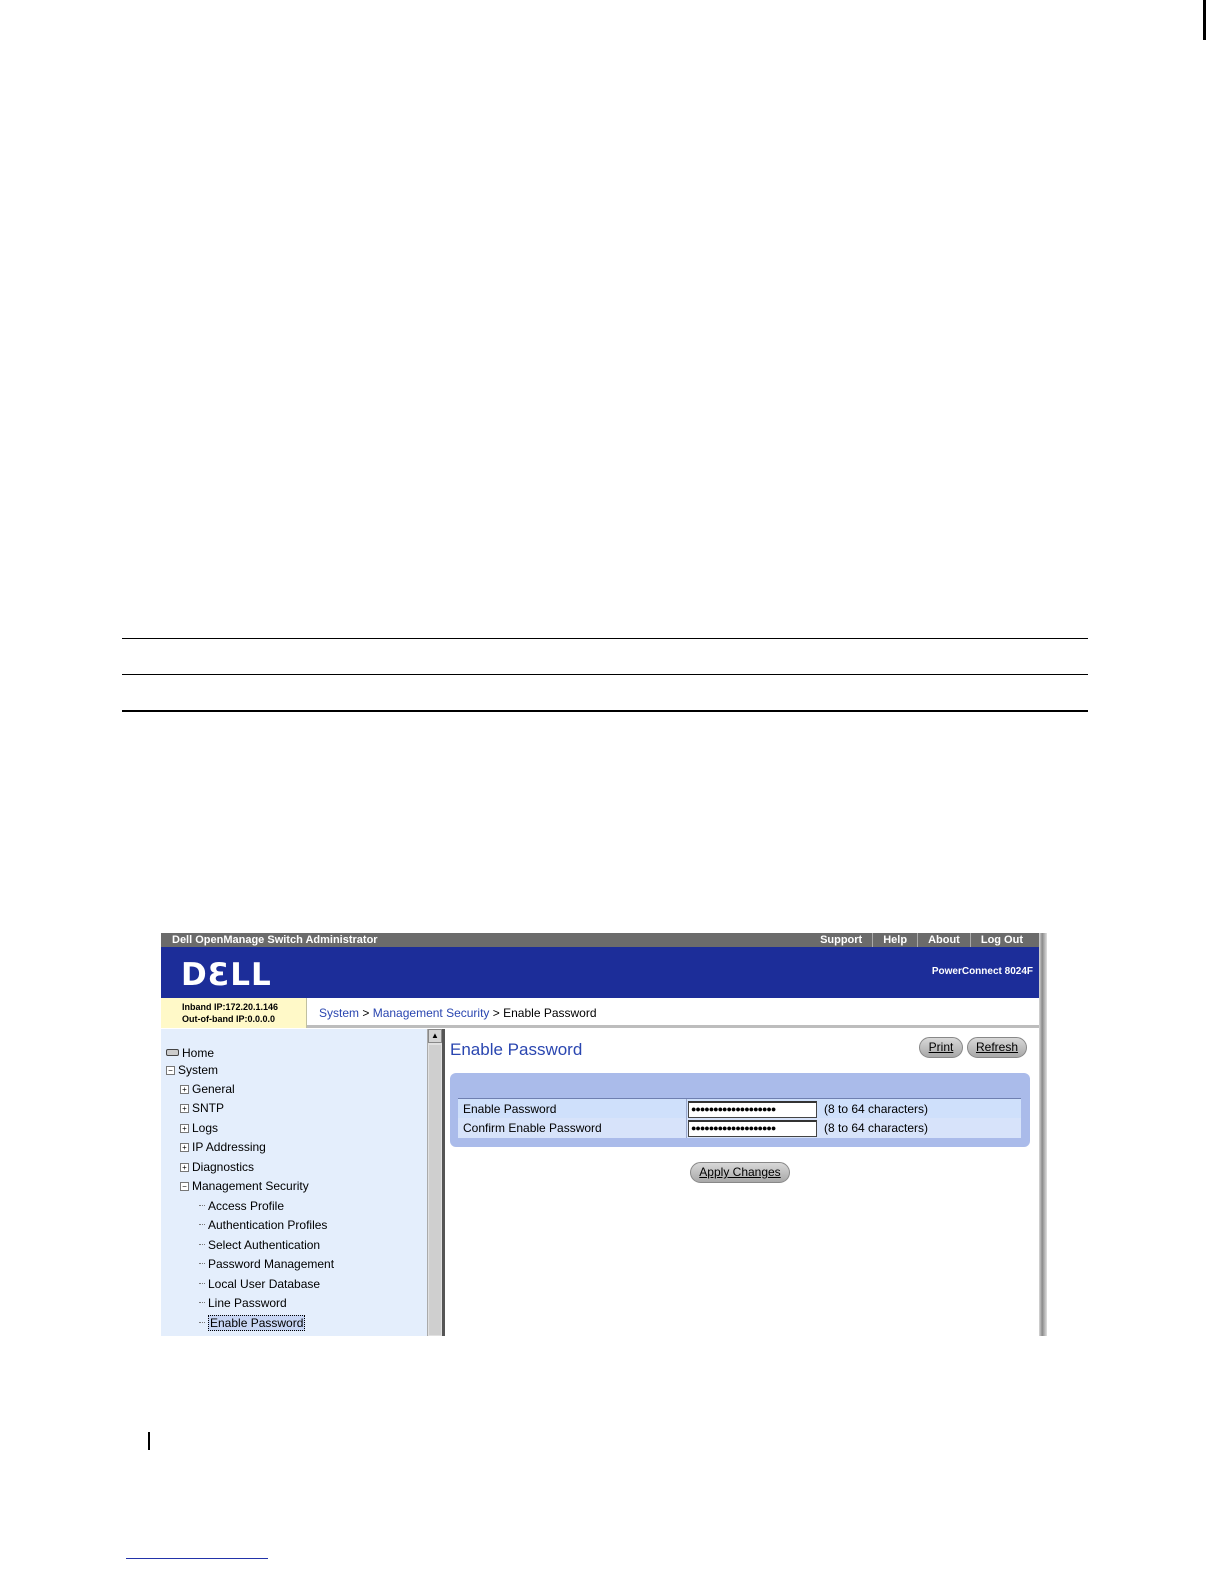  I want to click on tree-item-sntp: + SNTP, so click(202, 1108).